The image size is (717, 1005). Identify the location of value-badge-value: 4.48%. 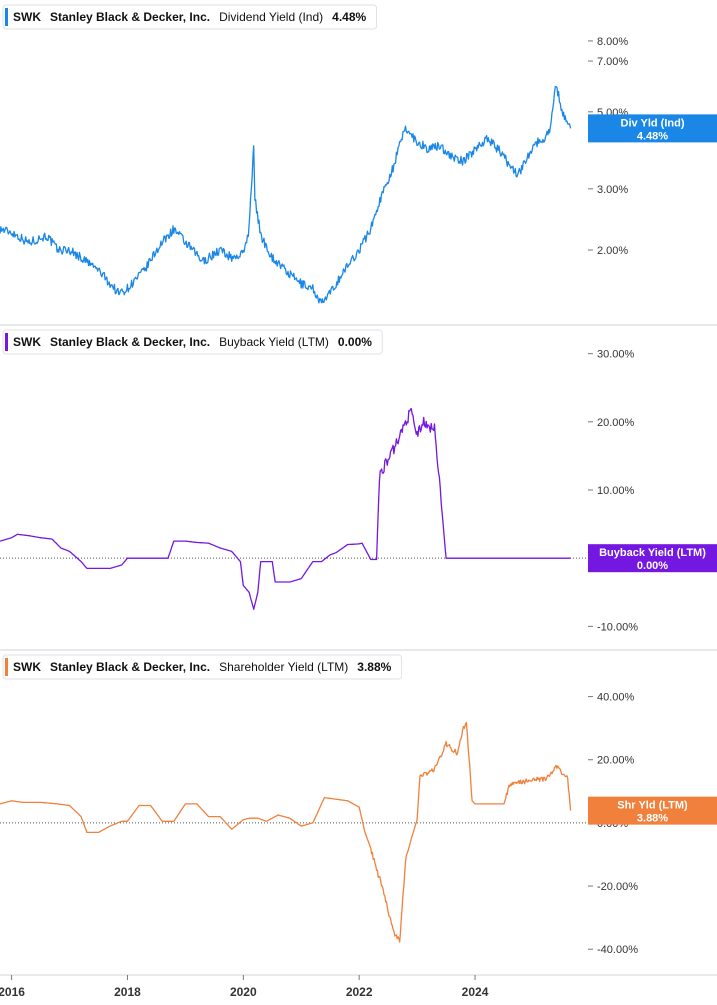
(652, 136).